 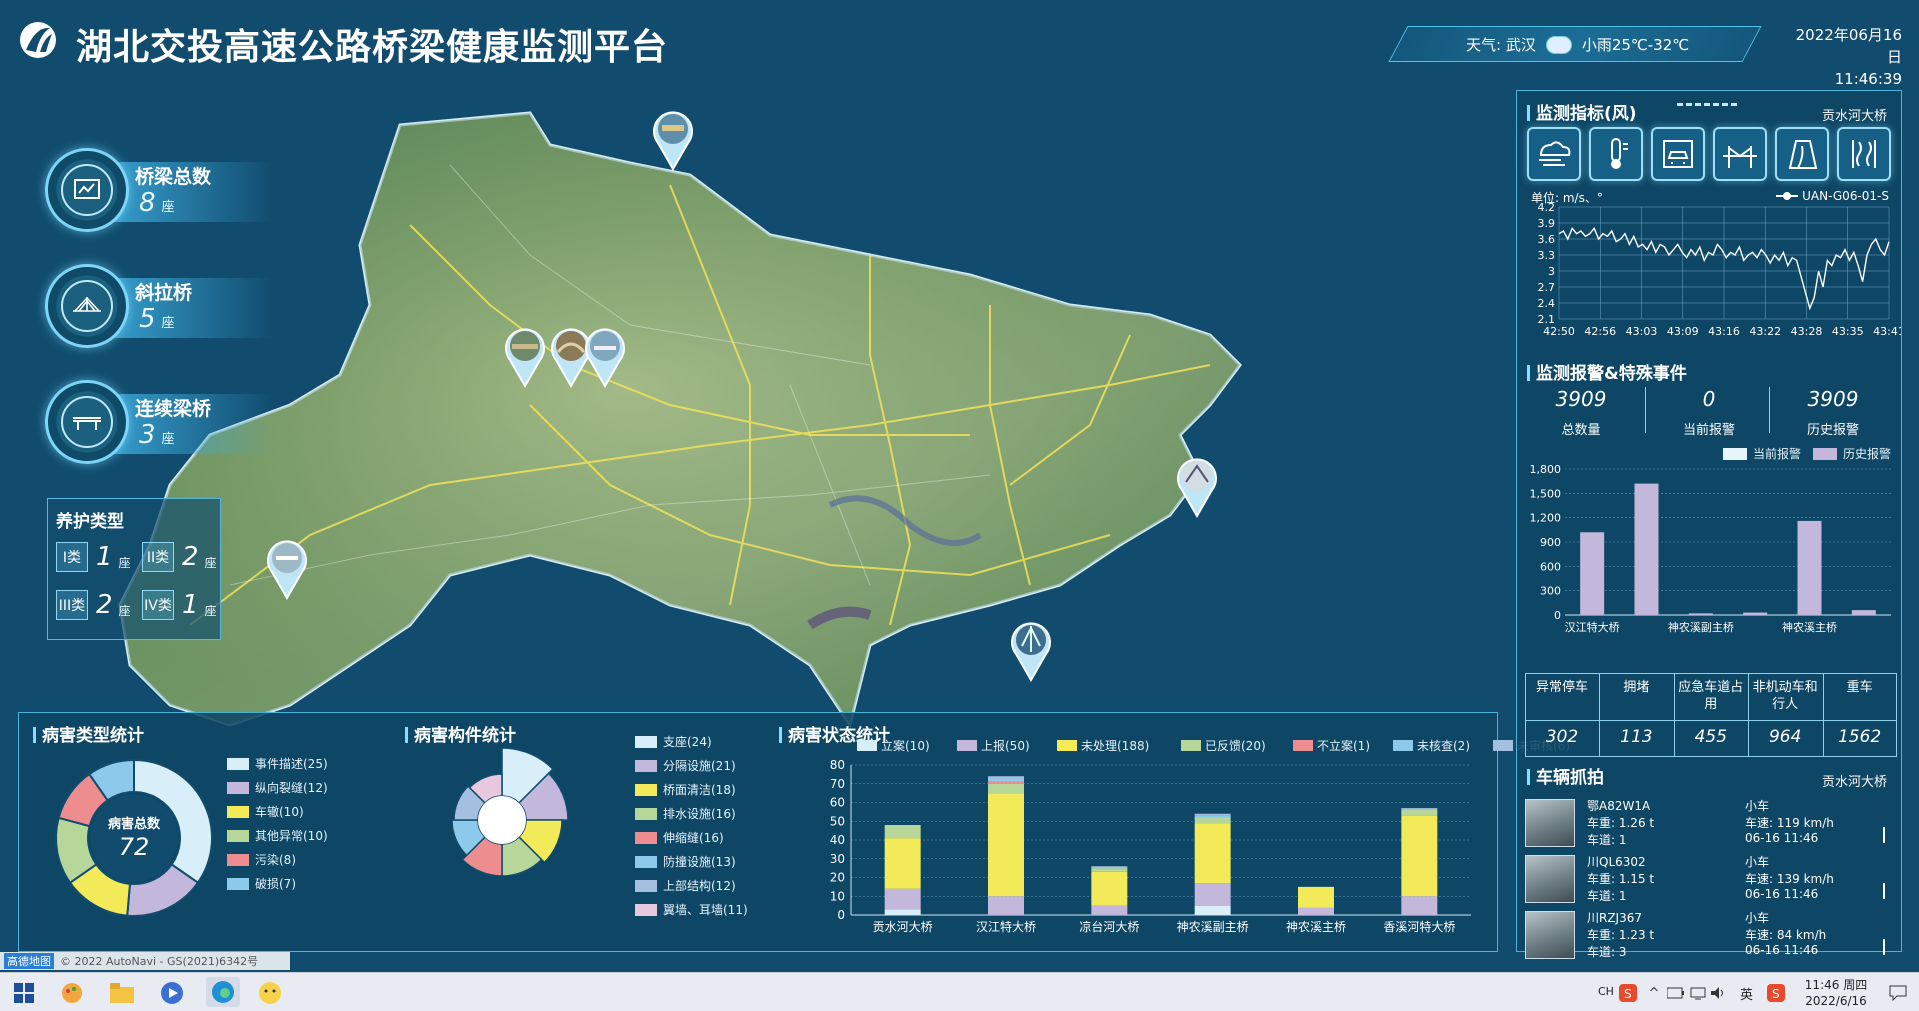 What do you see at coordinates (1718, 993) in the screenshot?
I see `volume-icon` at bounding box center [1718, 993].